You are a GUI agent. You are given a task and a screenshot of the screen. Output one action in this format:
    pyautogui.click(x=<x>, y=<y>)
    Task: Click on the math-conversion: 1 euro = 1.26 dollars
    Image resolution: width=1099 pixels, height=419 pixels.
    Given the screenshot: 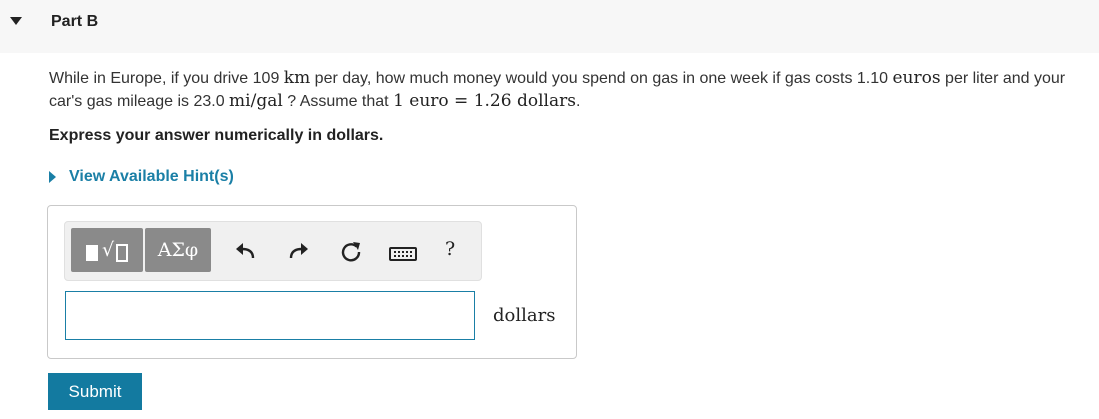 What is the action you would take?
    pyautogui.click(x=484, y=101)
    